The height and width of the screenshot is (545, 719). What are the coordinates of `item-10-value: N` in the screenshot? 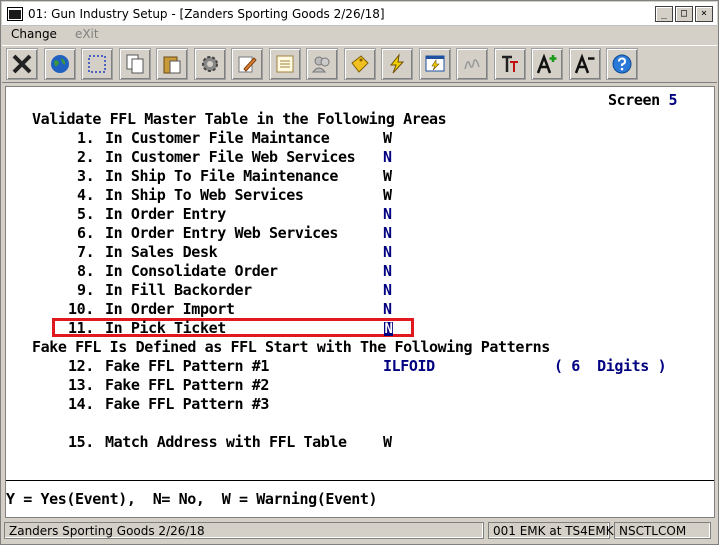 It's located at (387, 309).